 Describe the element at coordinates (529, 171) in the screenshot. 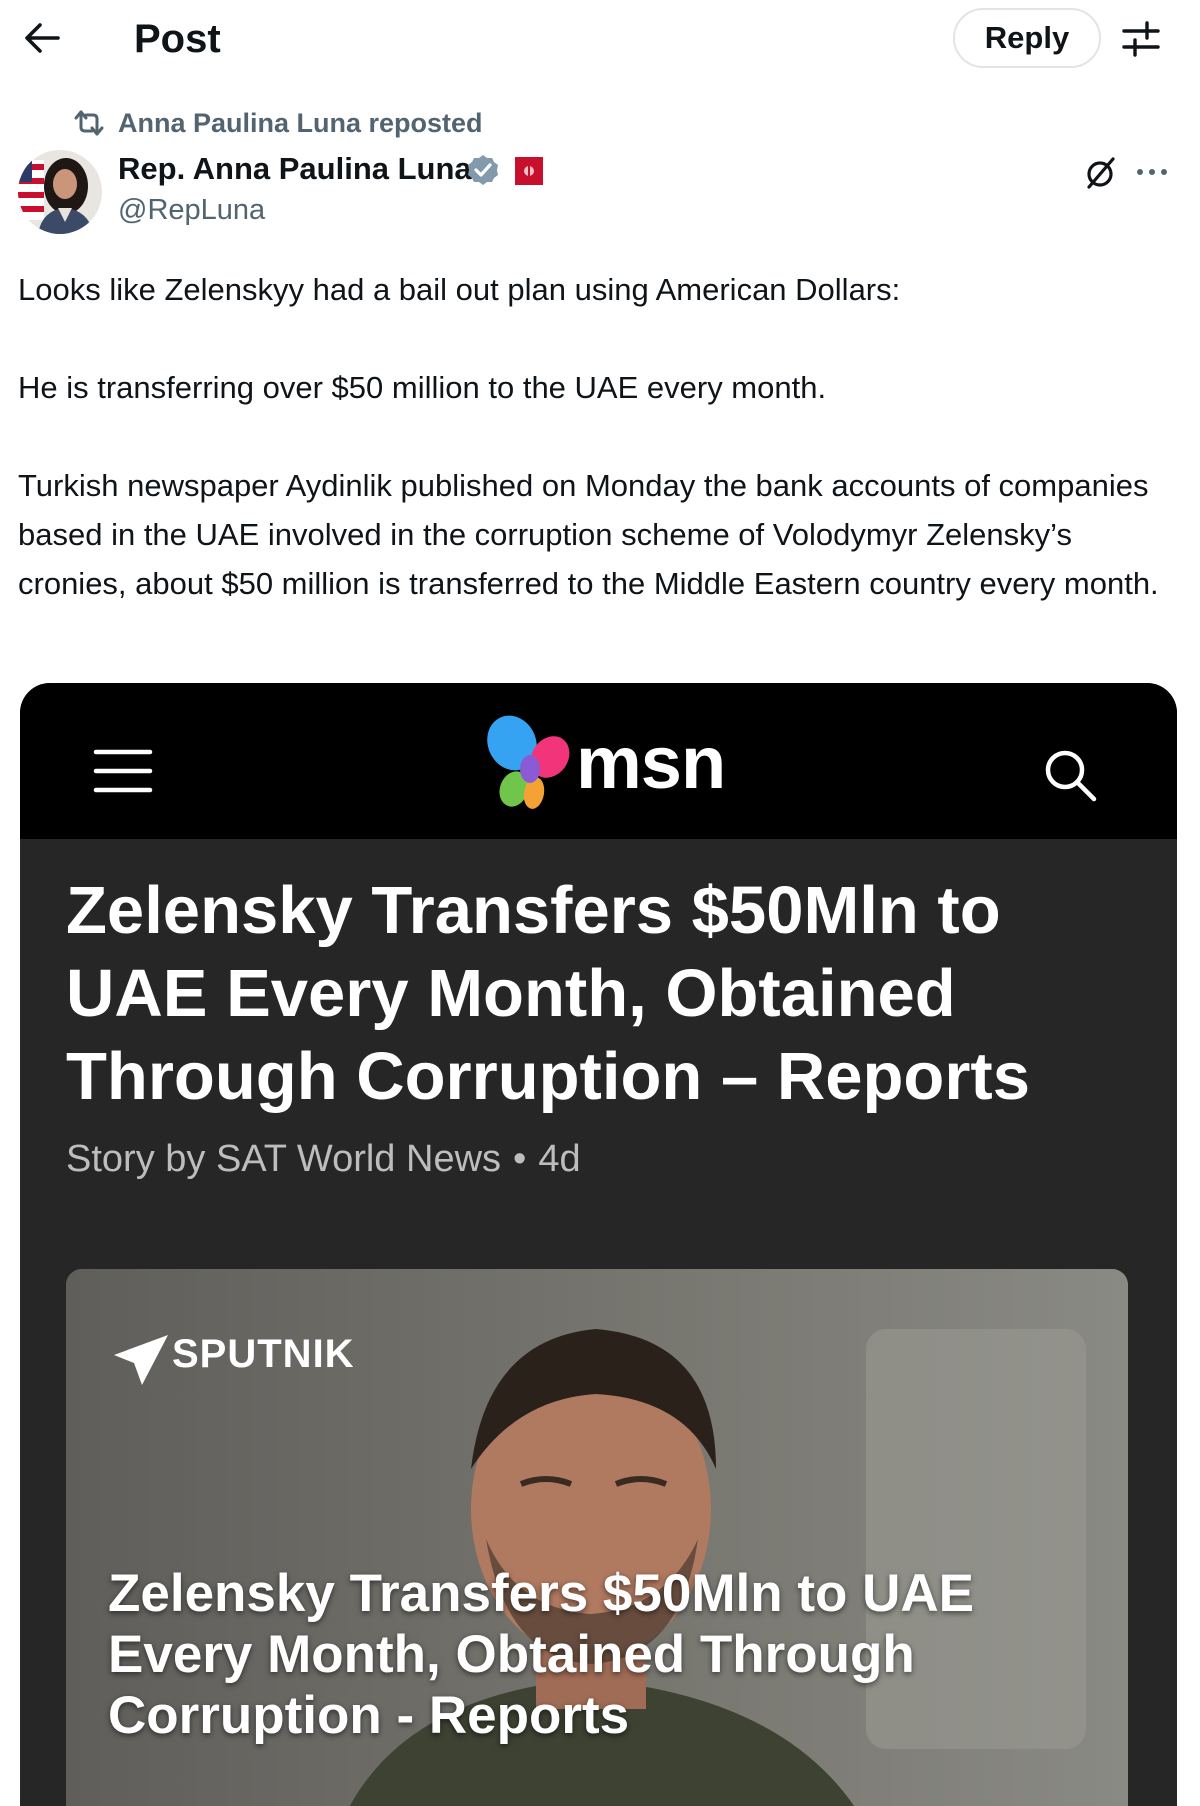

I see `government-affiliation-icon` at that location.